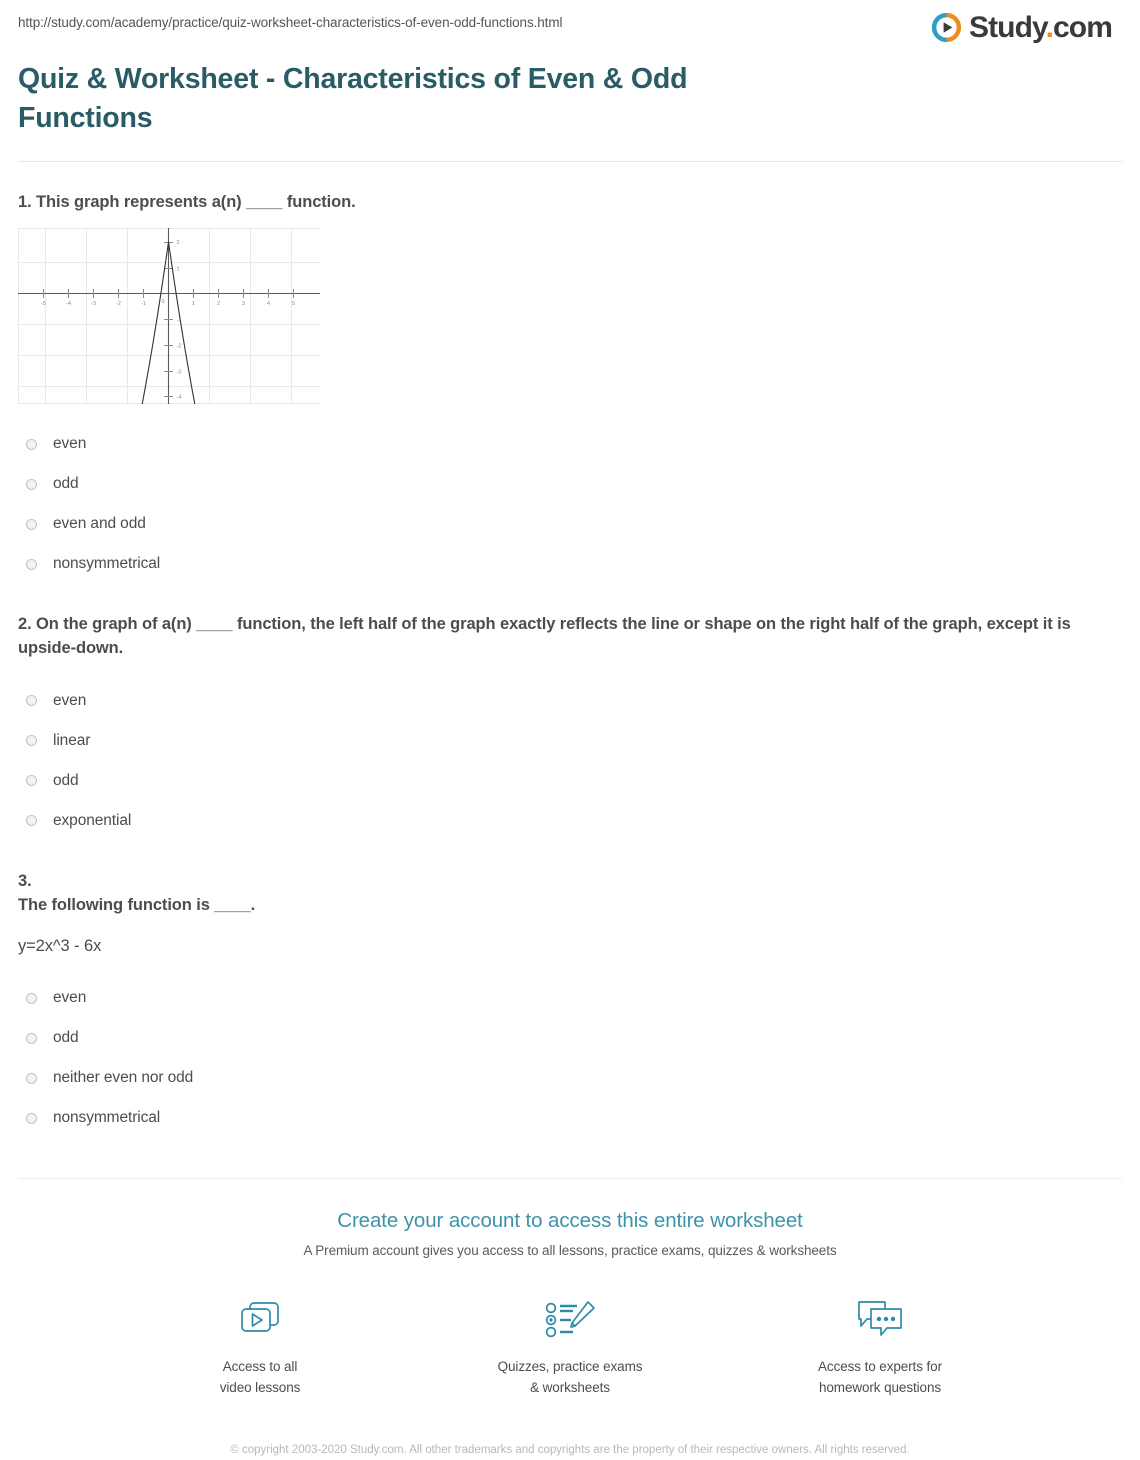  I want to click on option-1-1: even, so click(570, 444).